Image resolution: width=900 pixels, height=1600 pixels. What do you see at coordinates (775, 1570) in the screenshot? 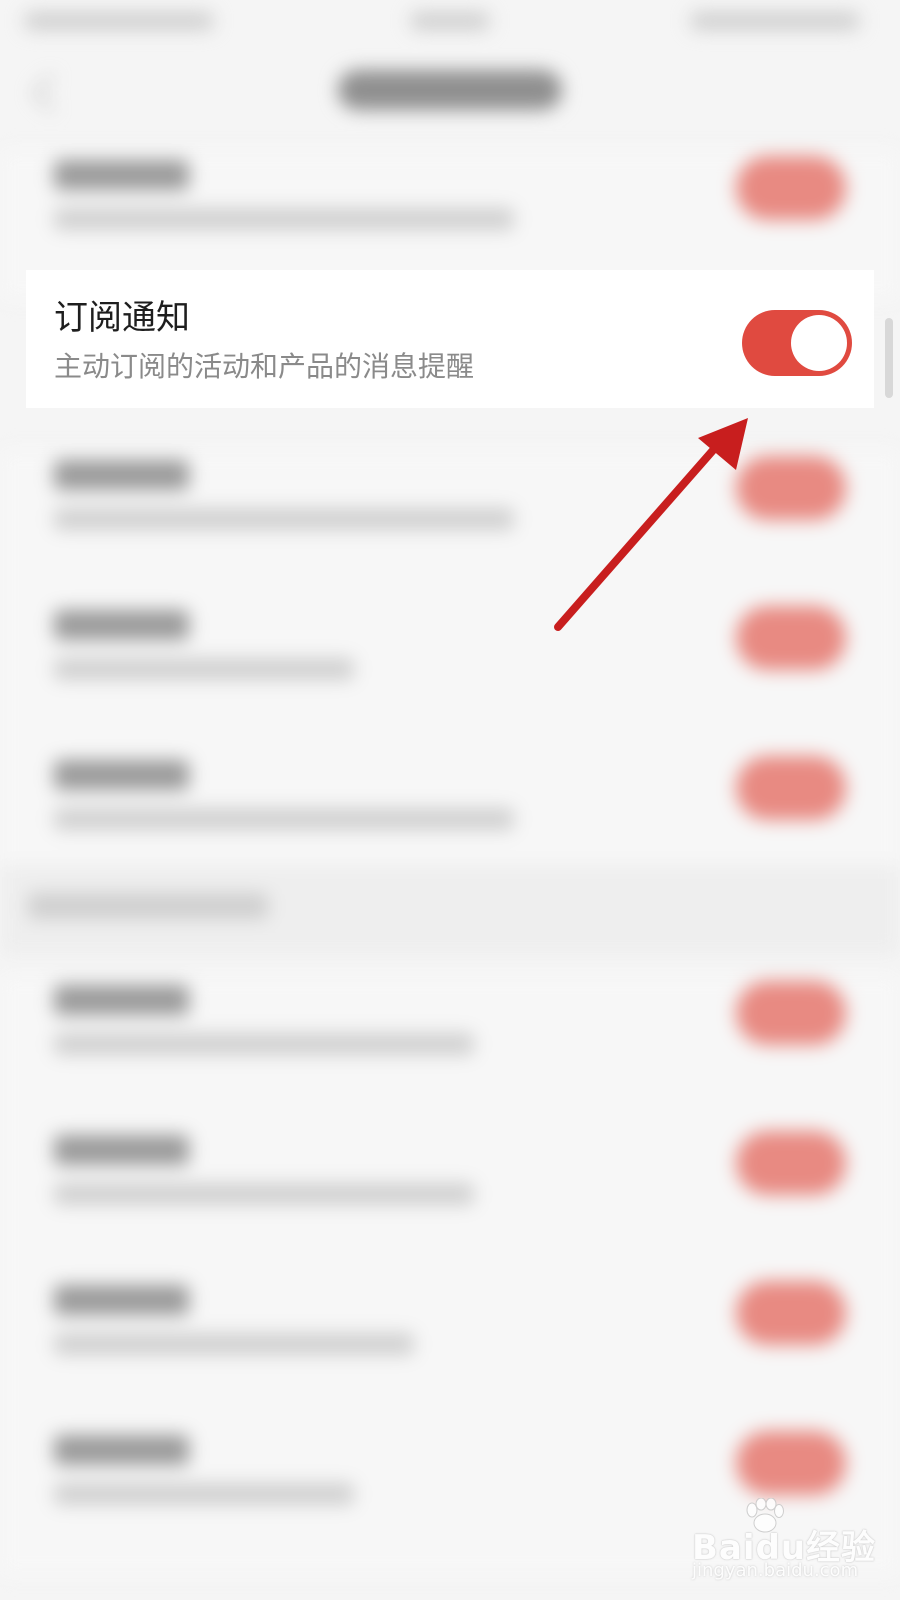
I see `watermark-url: jingyan.baidu.com` at bounding box center [775, 1570].